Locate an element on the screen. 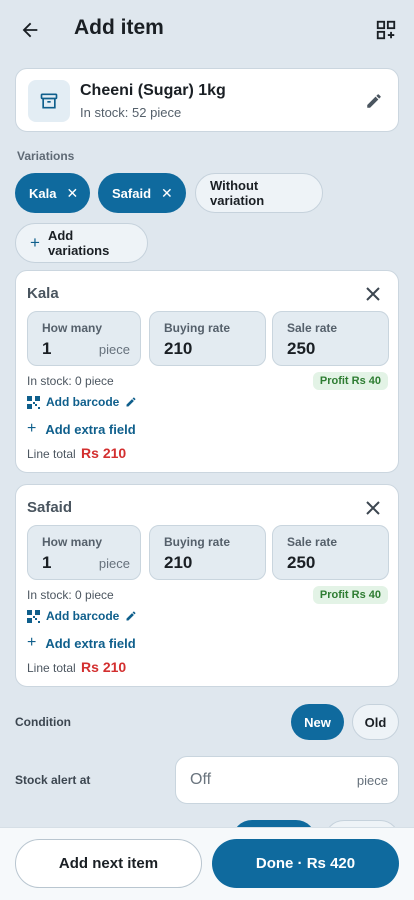 The image size is (414, 900). chip-label: Kala is located at coordinates (43, 193).